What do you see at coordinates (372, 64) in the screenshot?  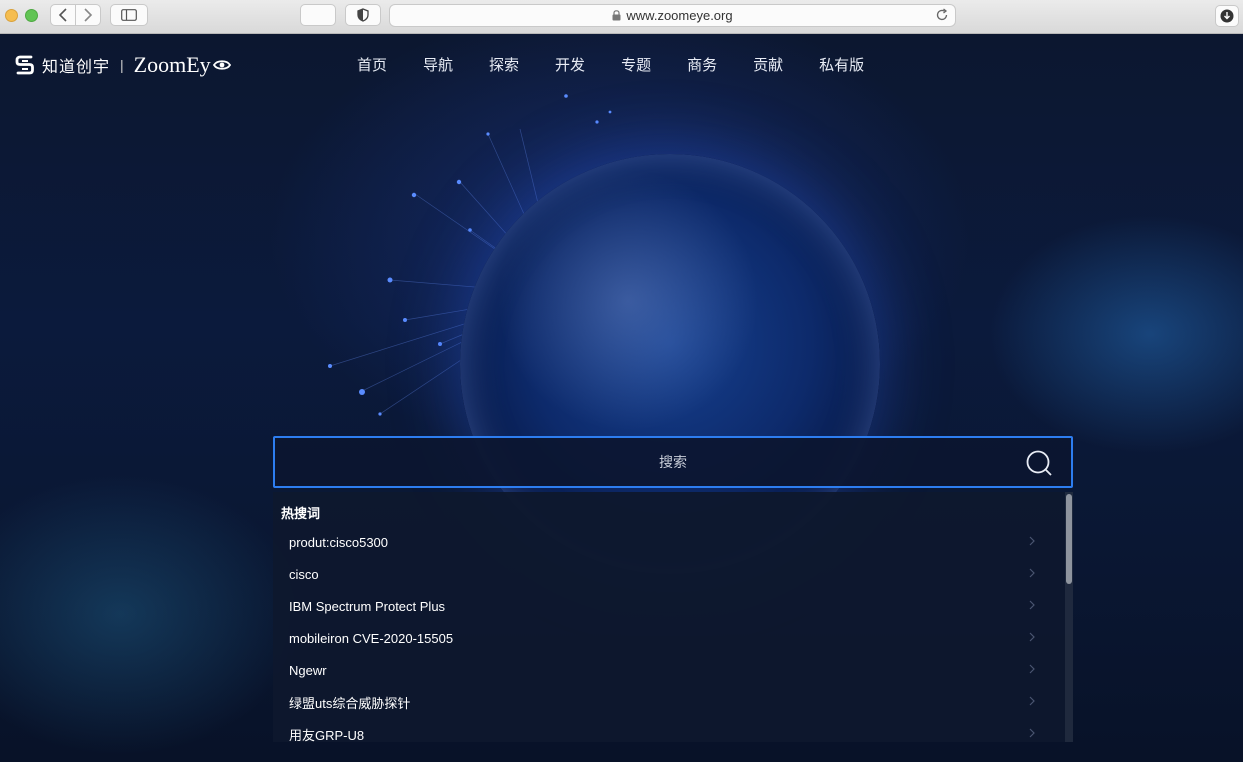 I see `nav-item-home: 首页` at bounding box center [372, 64].